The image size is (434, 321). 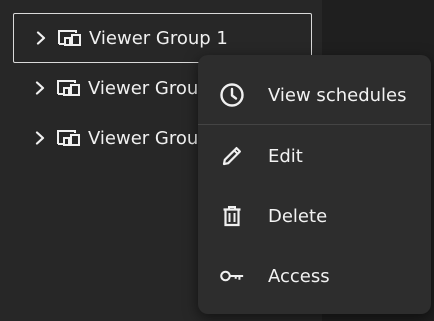 I want to click on menu-item-edit: Edit, so click(x=314, y=156).